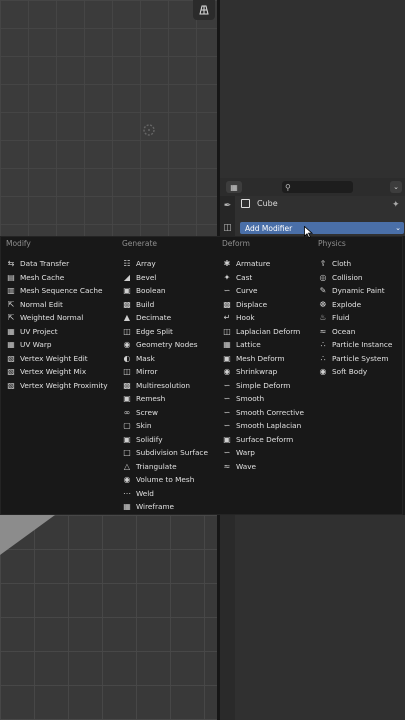 This screenshot has width=405, height=720. What do you see at coordinates (263, 399) in the screenshot?
I see `menu-item: ∽ Smooth` at bounding box center [263, 399].